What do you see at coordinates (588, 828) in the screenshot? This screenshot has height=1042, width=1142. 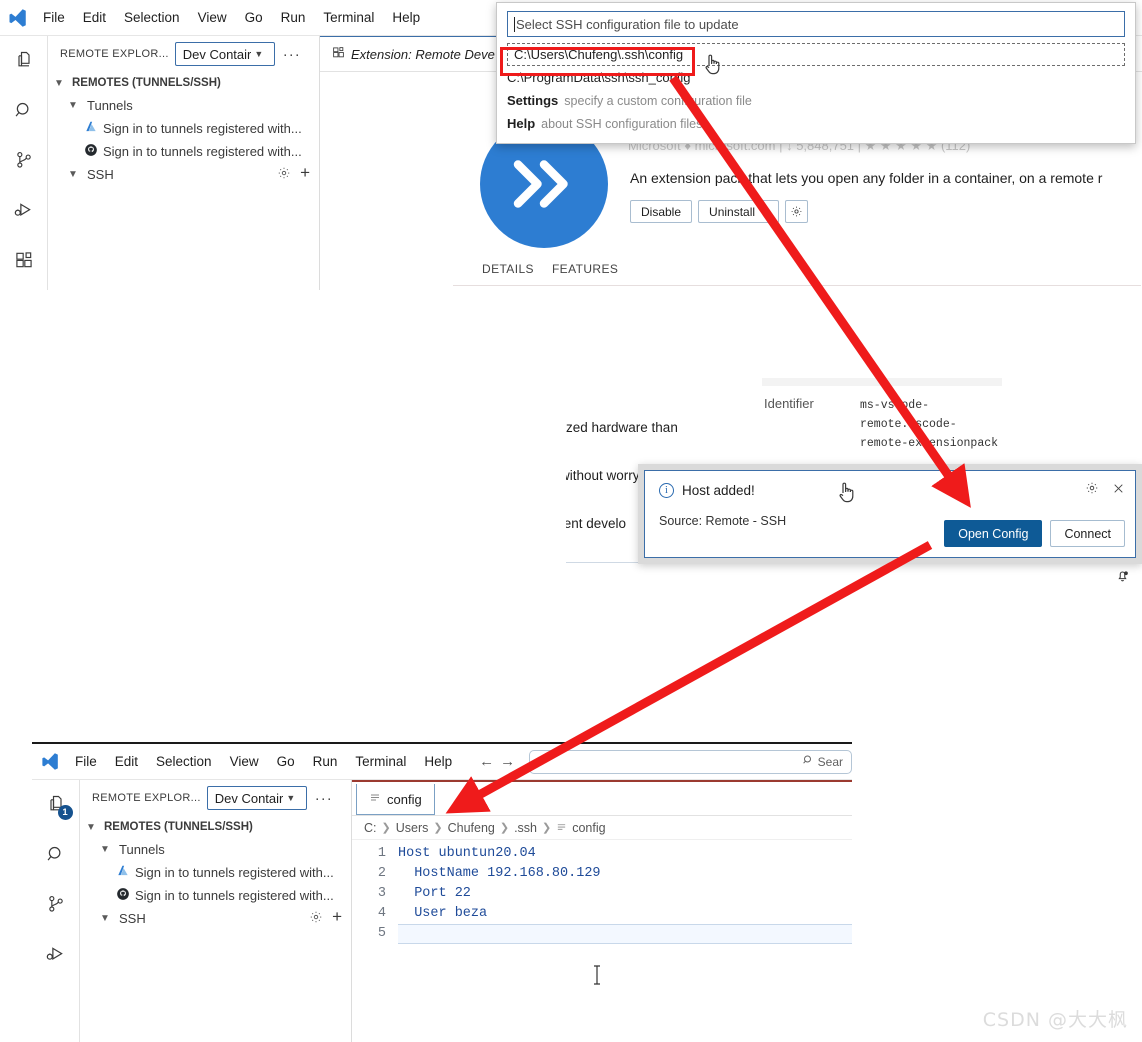 I see `breadcrumb-item-config: config` at bounding box center [588, 828].